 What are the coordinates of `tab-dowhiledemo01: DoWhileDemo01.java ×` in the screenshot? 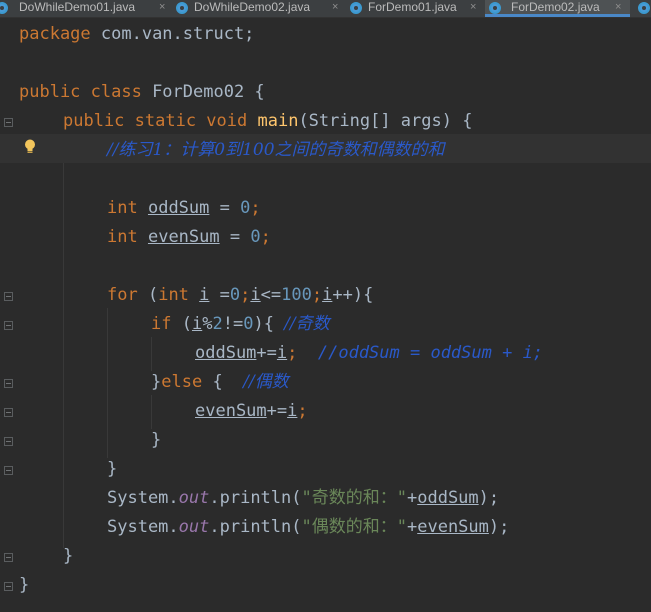 It's located at (86, 8).